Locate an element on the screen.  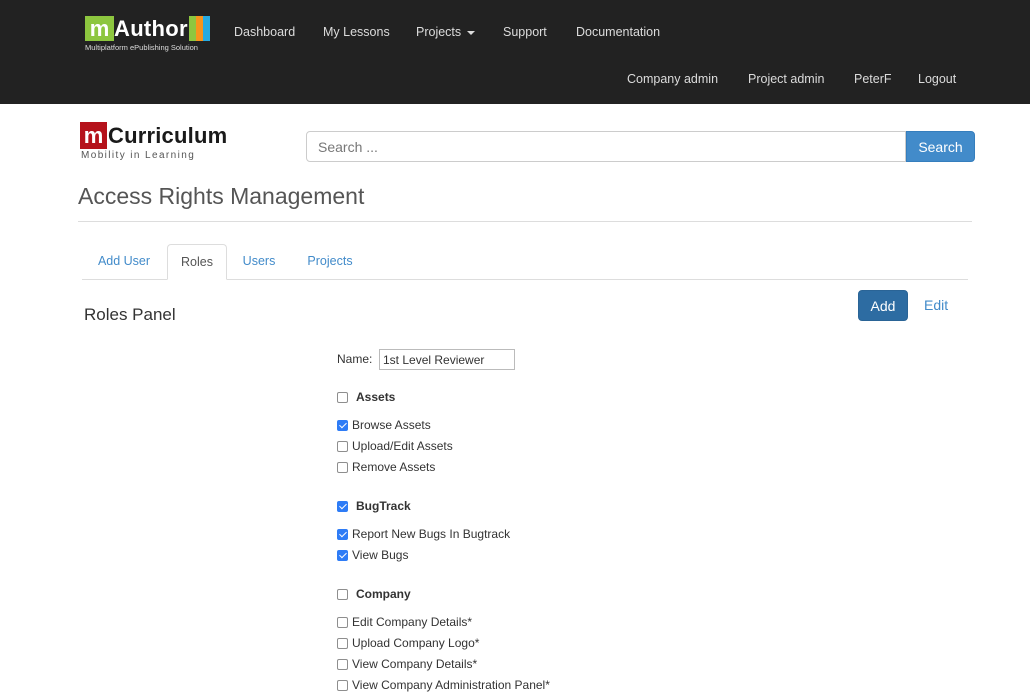
edit-company-details-checkbox is located at coordinates (342, 622).